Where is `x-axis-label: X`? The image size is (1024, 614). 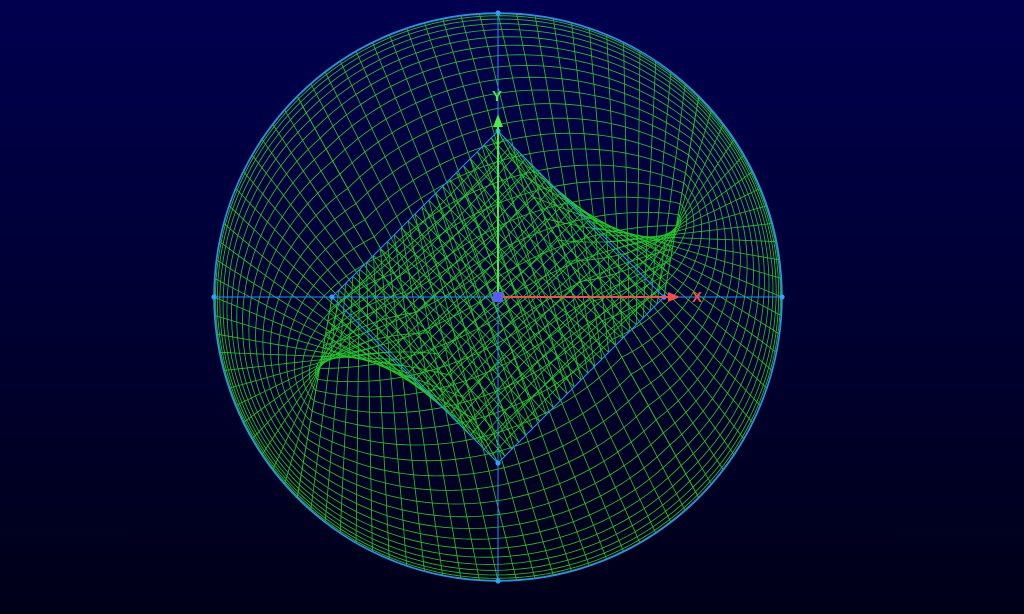
x-axis-label: X is located at coordinates (697, 297).